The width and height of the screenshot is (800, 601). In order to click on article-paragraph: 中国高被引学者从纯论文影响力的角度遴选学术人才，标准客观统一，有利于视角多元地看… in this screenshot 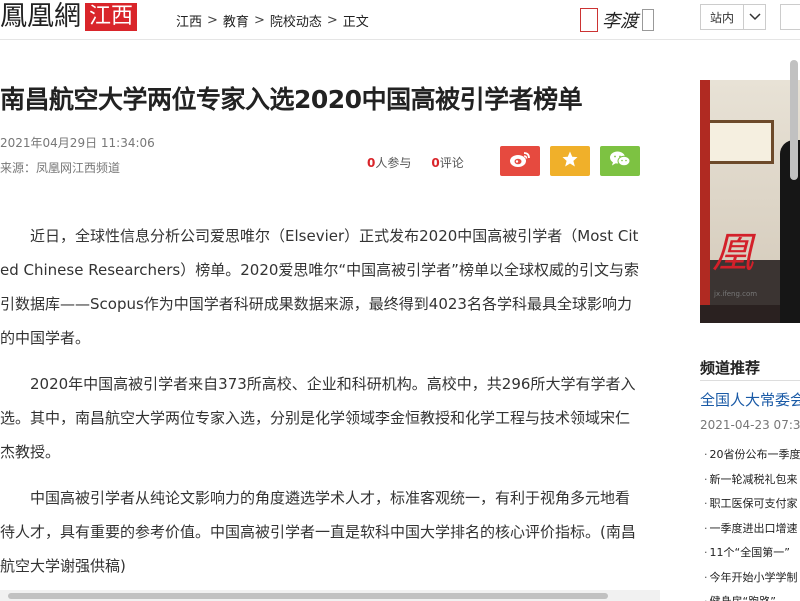, I will do `click(318, 532)`.